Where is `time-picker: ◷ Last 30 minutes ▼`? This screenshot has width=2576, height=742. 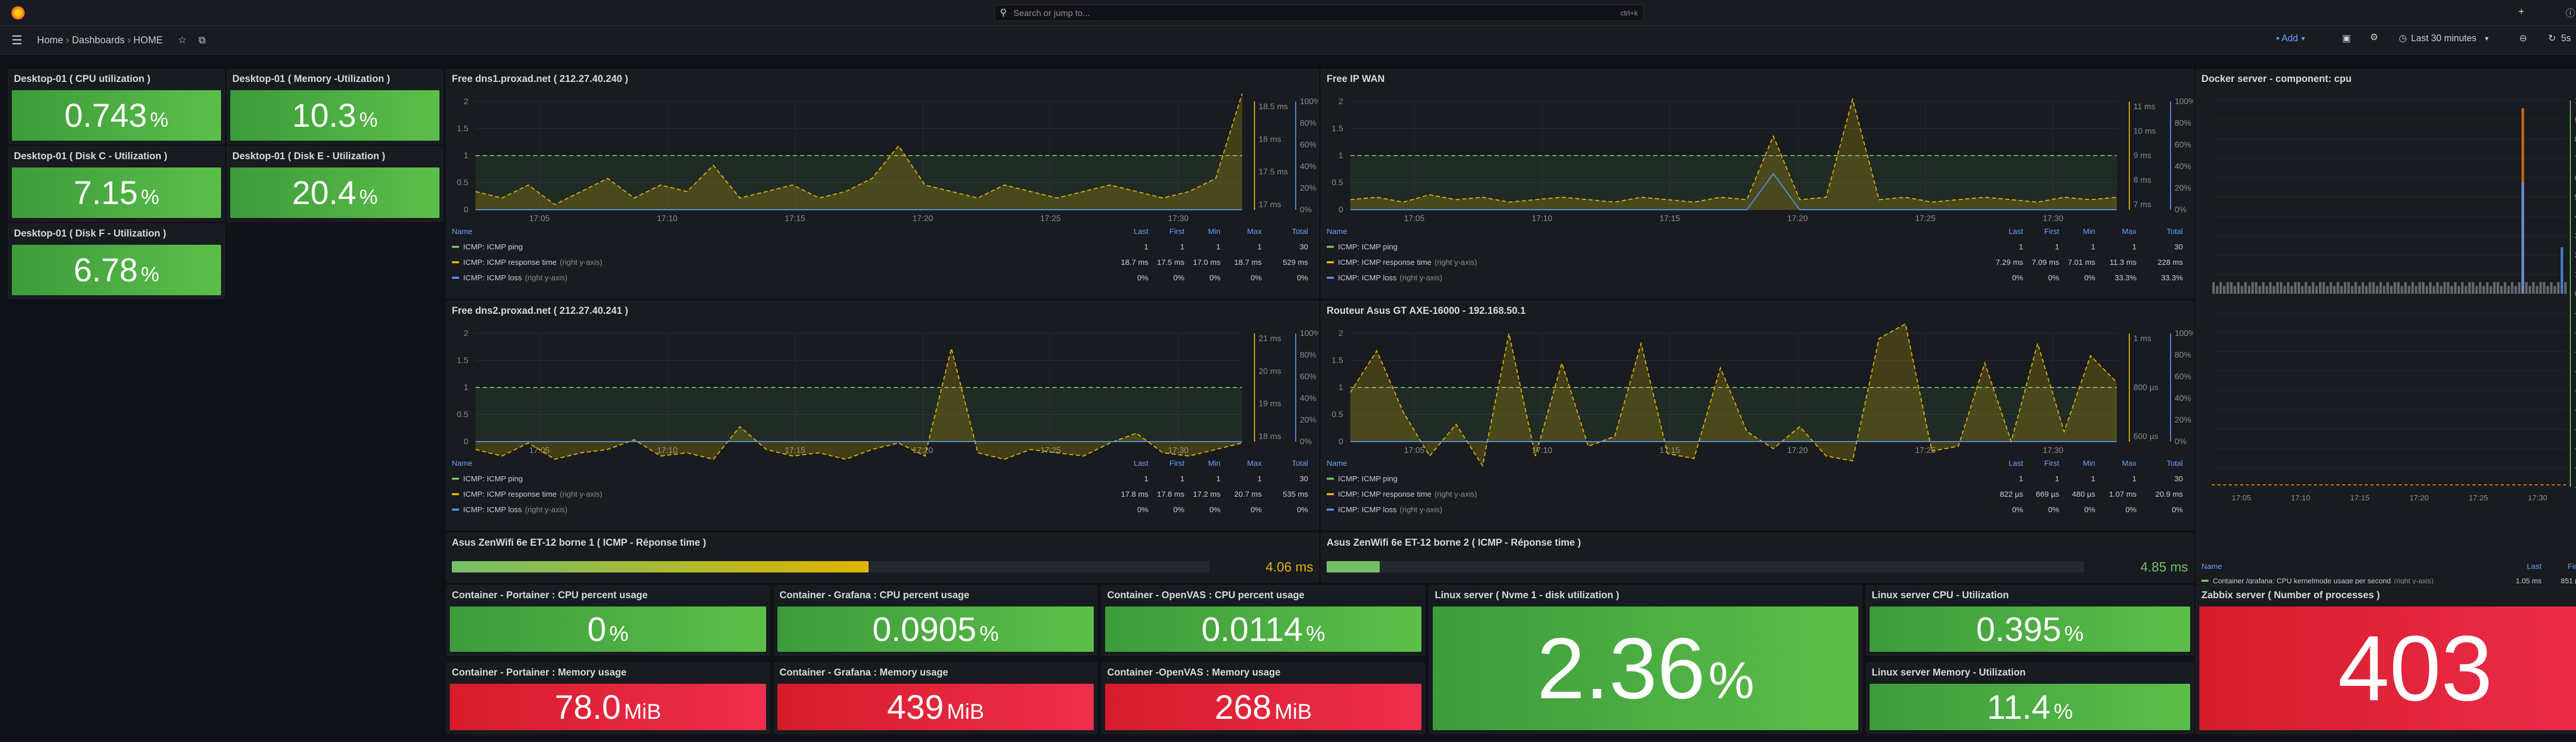
time-picker: ◷ Last 30 minutes ▼ is located at coordinates (2444, 38).